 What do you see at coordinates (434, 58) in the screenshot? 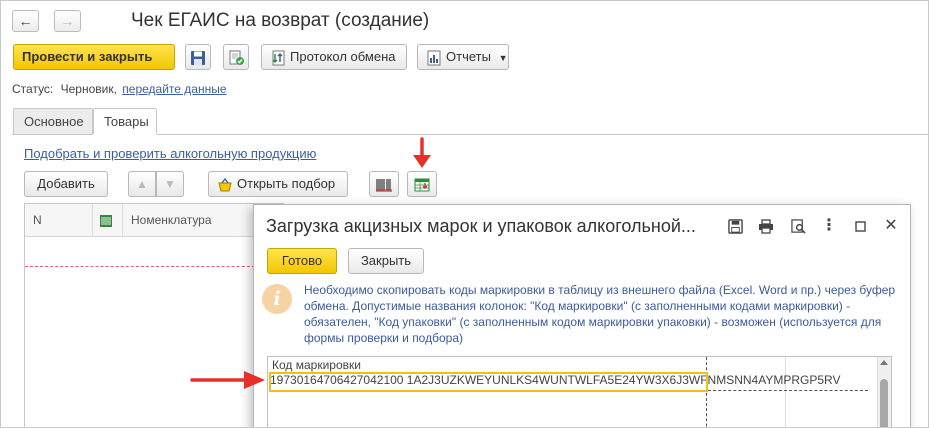
I see `reports-icon` at bounding box center [434, 58].